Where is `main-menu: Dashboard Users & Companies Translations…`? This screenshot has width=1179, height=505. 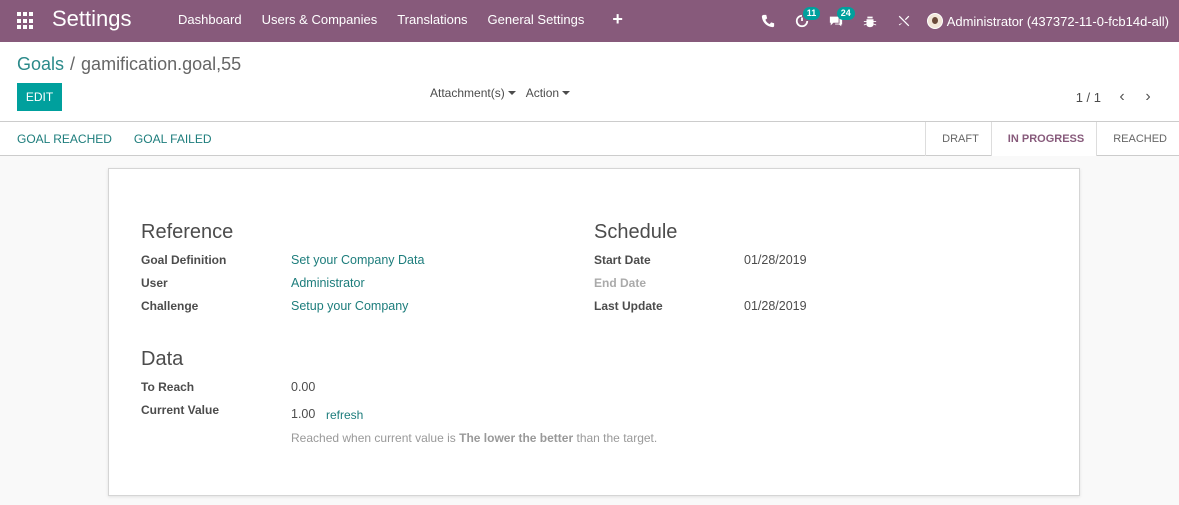
main-menu: Dashboard Users & Companies Translations… is located at coordinates (402, 21).